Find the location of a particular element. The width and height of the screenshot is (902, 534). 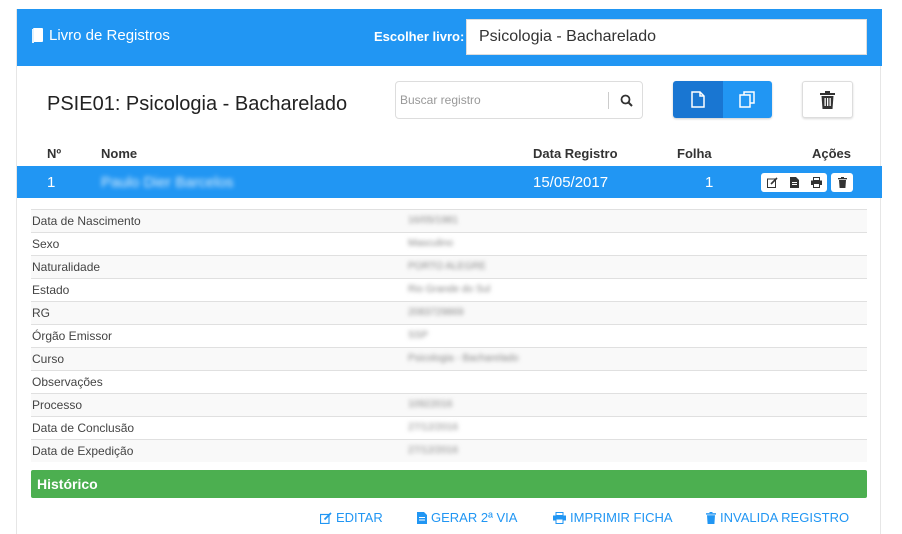

row-document-button is located at coordinates (794, 182).